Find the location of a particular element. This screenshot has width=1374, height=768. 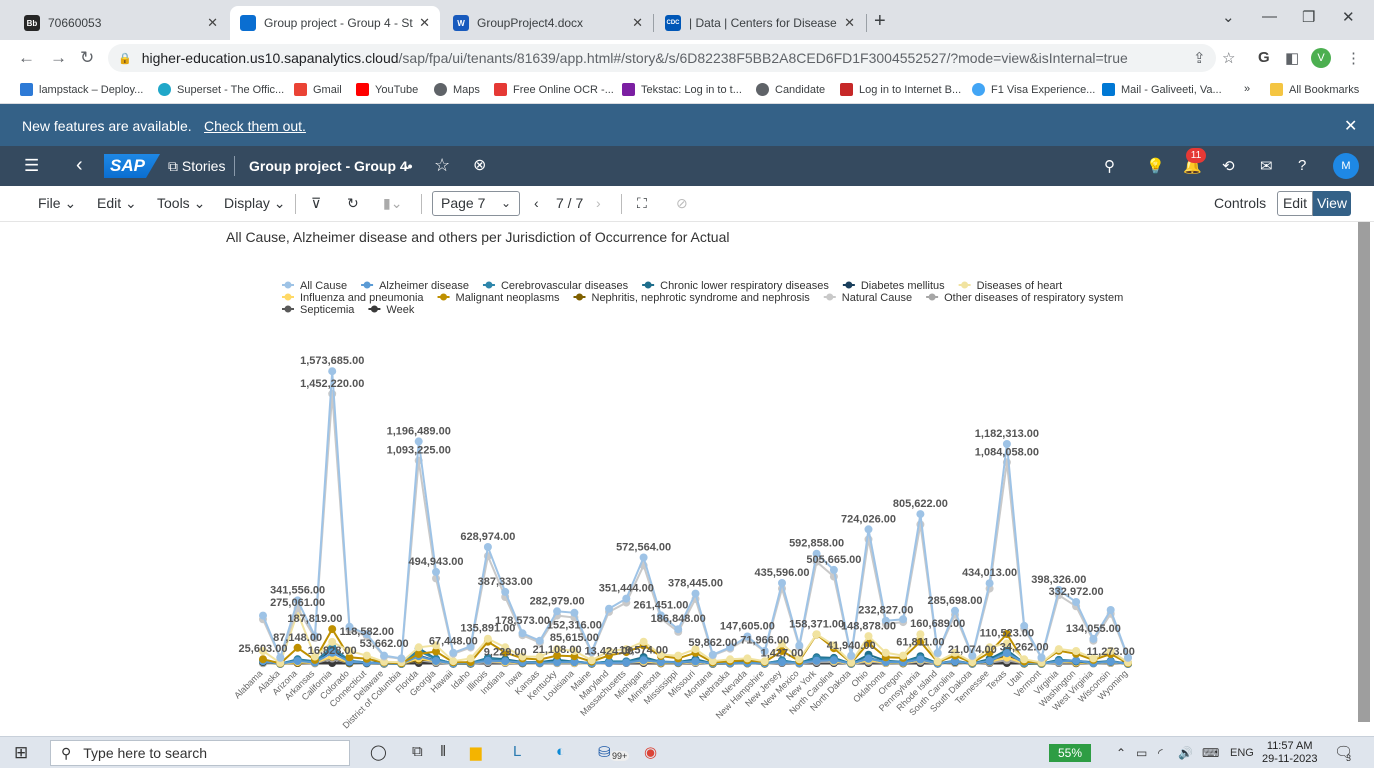

page-selector: Page 7 ⌄ is located at coordinates (476, 203).